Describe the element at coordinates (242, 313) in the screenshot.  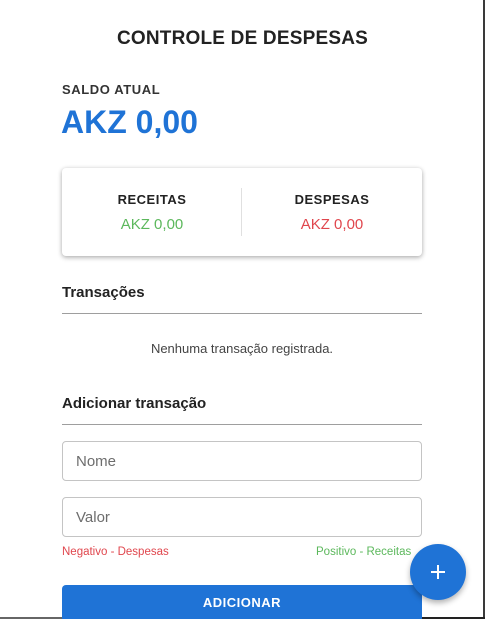
I see `transactions-divider` at that location.